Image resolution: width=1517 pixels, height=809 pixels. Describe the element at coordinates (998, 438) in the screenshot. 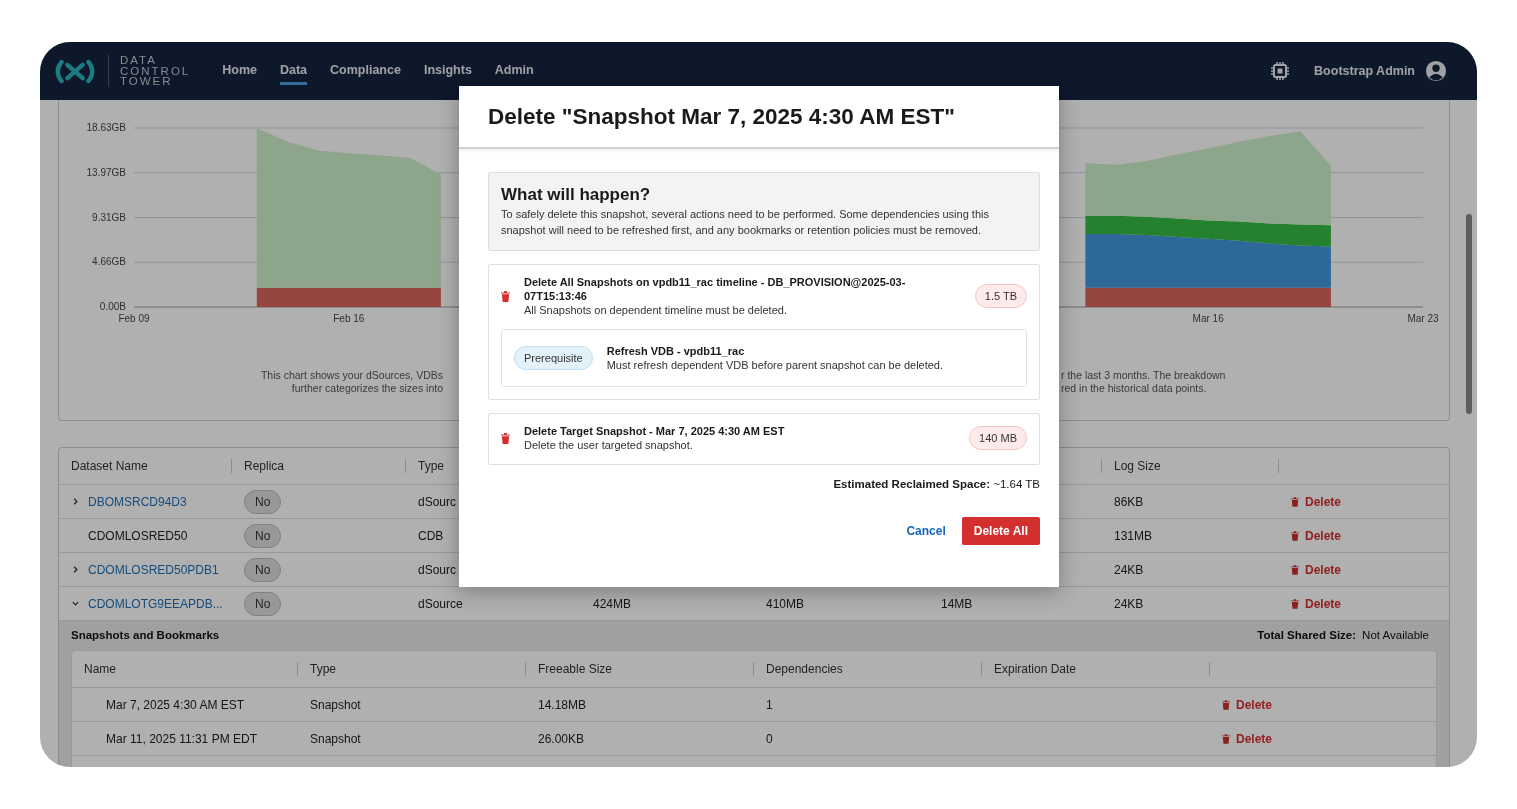

I see `size-badge: 140 MB` at that location.